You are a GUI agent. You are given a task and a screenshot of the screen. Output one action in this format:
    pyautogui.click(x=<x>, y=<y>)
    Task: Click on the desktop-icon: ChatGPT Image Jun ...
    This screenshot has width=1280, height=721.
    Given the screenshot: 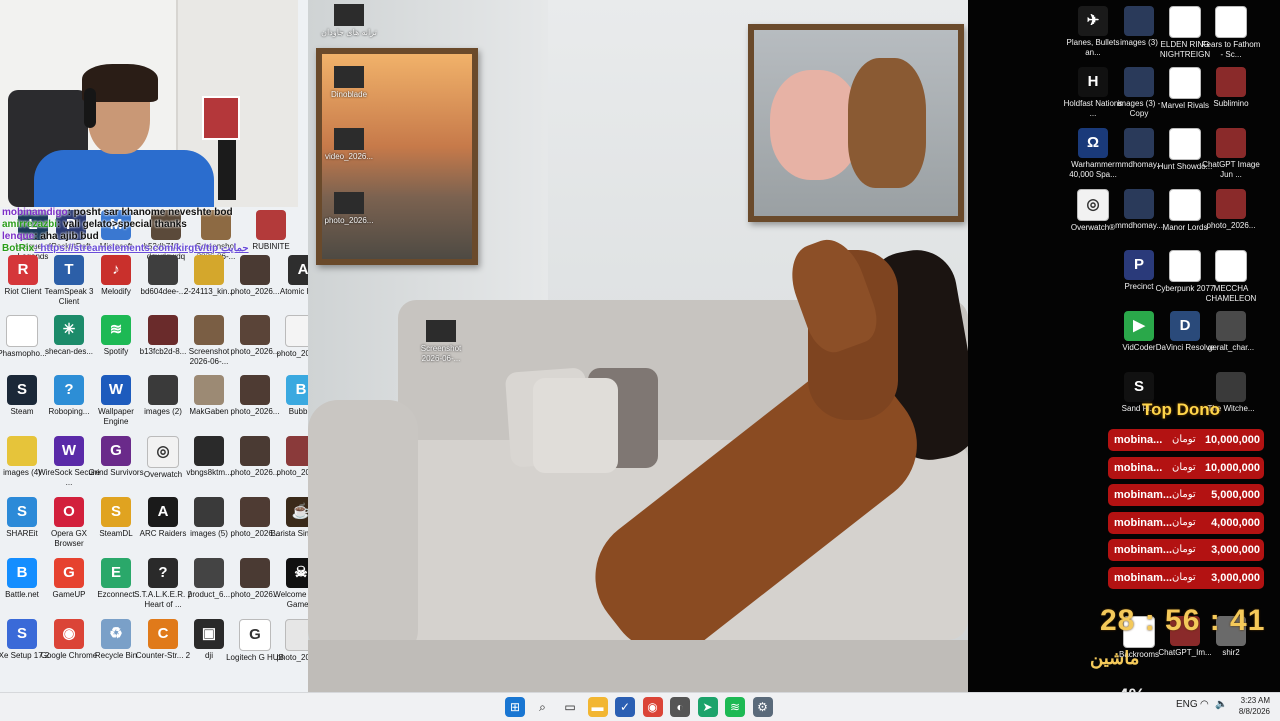 What is the action you would take?
    pyautogui.click(x=1231, y=153)
    